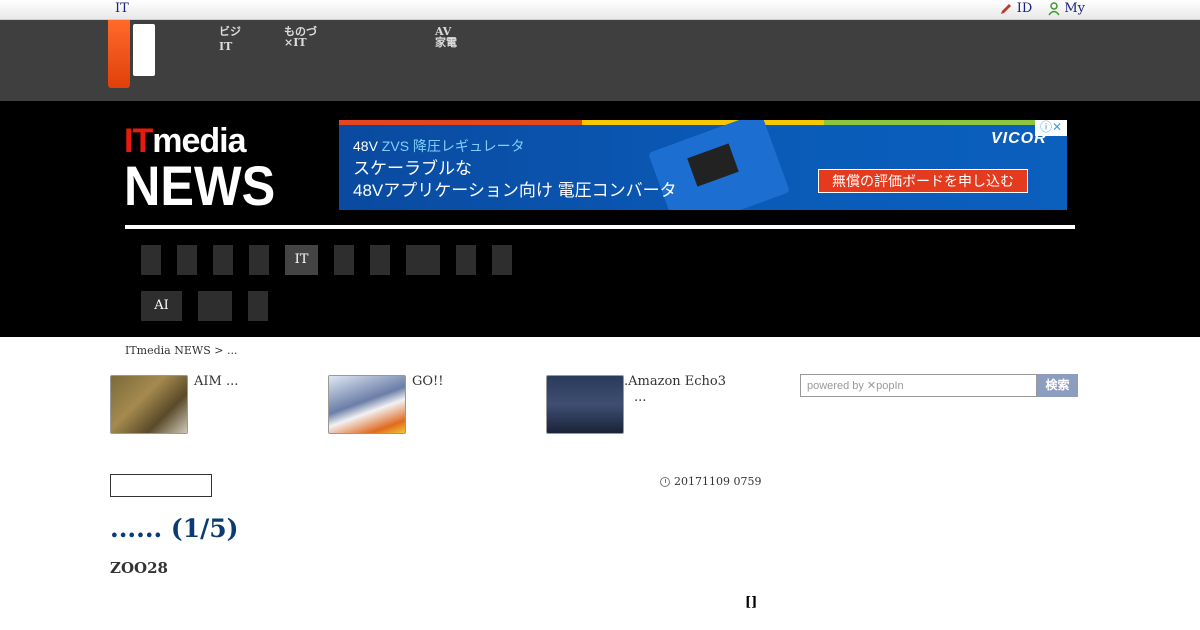  I want to click on nav-tab-ai: AI, so click(161, 306).